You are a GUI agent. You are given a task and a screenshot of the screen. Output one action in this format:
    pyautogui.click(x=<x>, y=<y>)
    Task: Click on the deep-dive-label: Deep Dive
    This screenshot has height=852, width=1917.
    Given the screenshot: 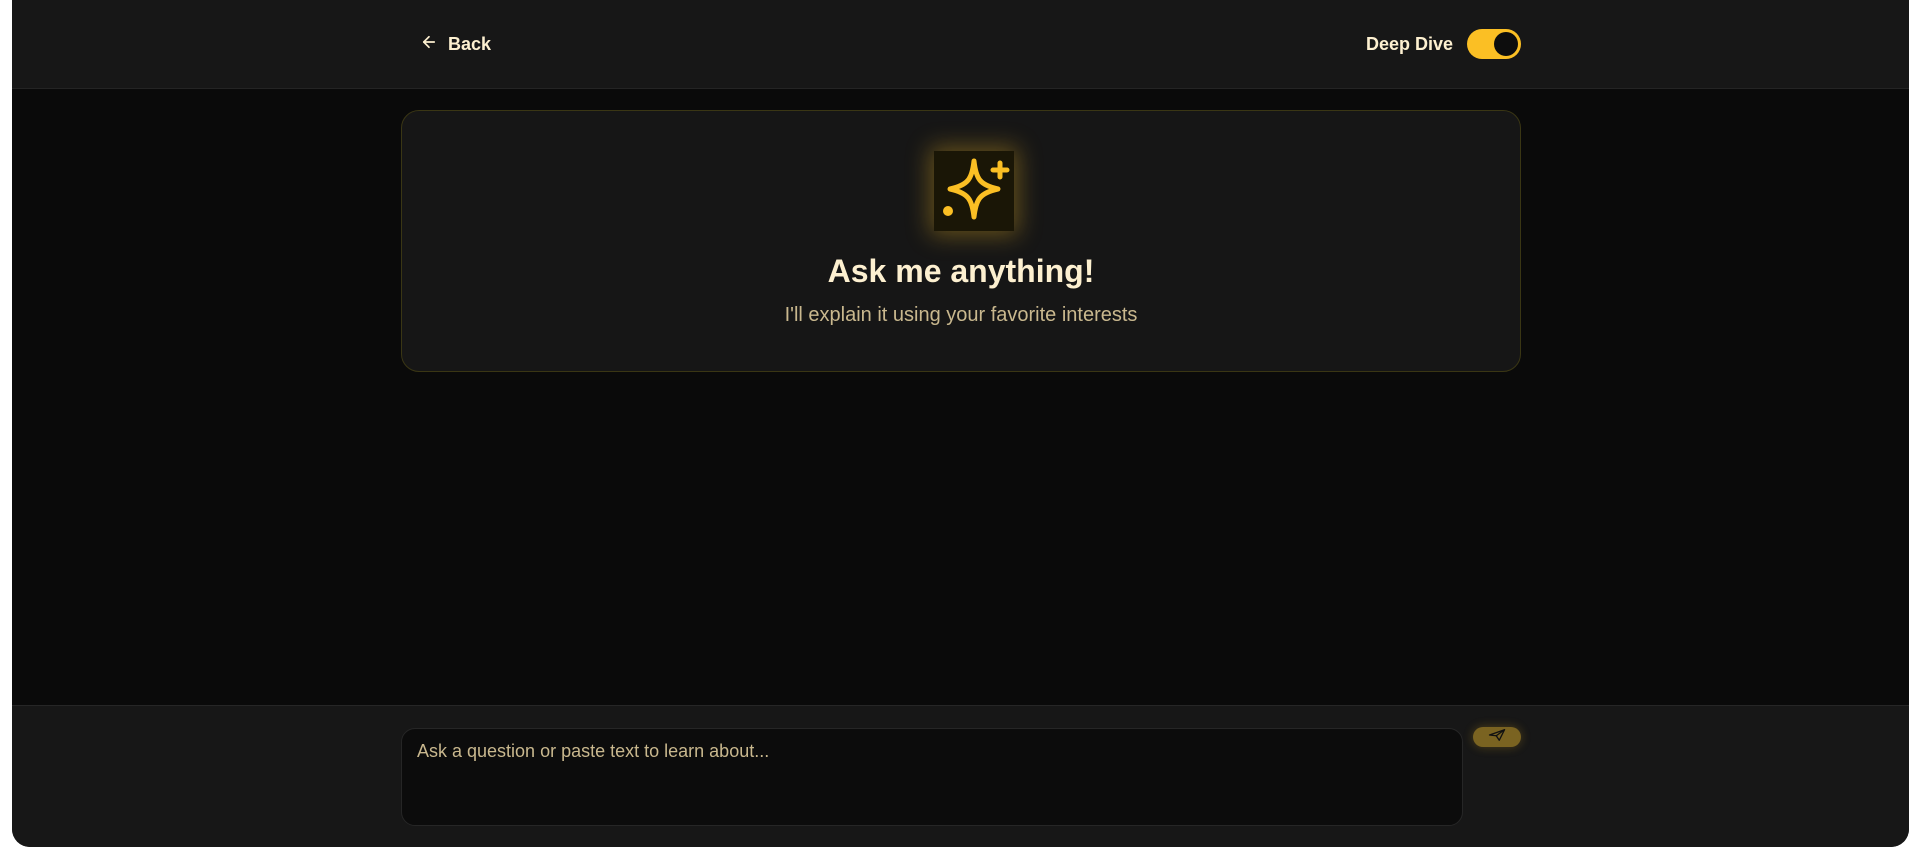 What is the action you would take?
    pyautogui.click(x=1409, y=43)
    